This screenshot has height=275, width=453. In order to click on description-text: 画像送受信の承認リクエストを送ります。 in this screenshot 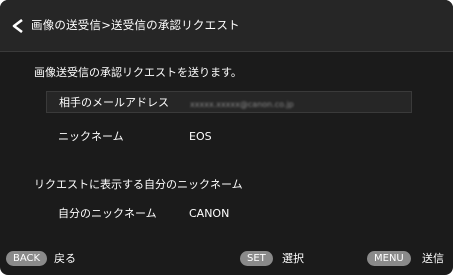, I will do `click(138, 72)`.